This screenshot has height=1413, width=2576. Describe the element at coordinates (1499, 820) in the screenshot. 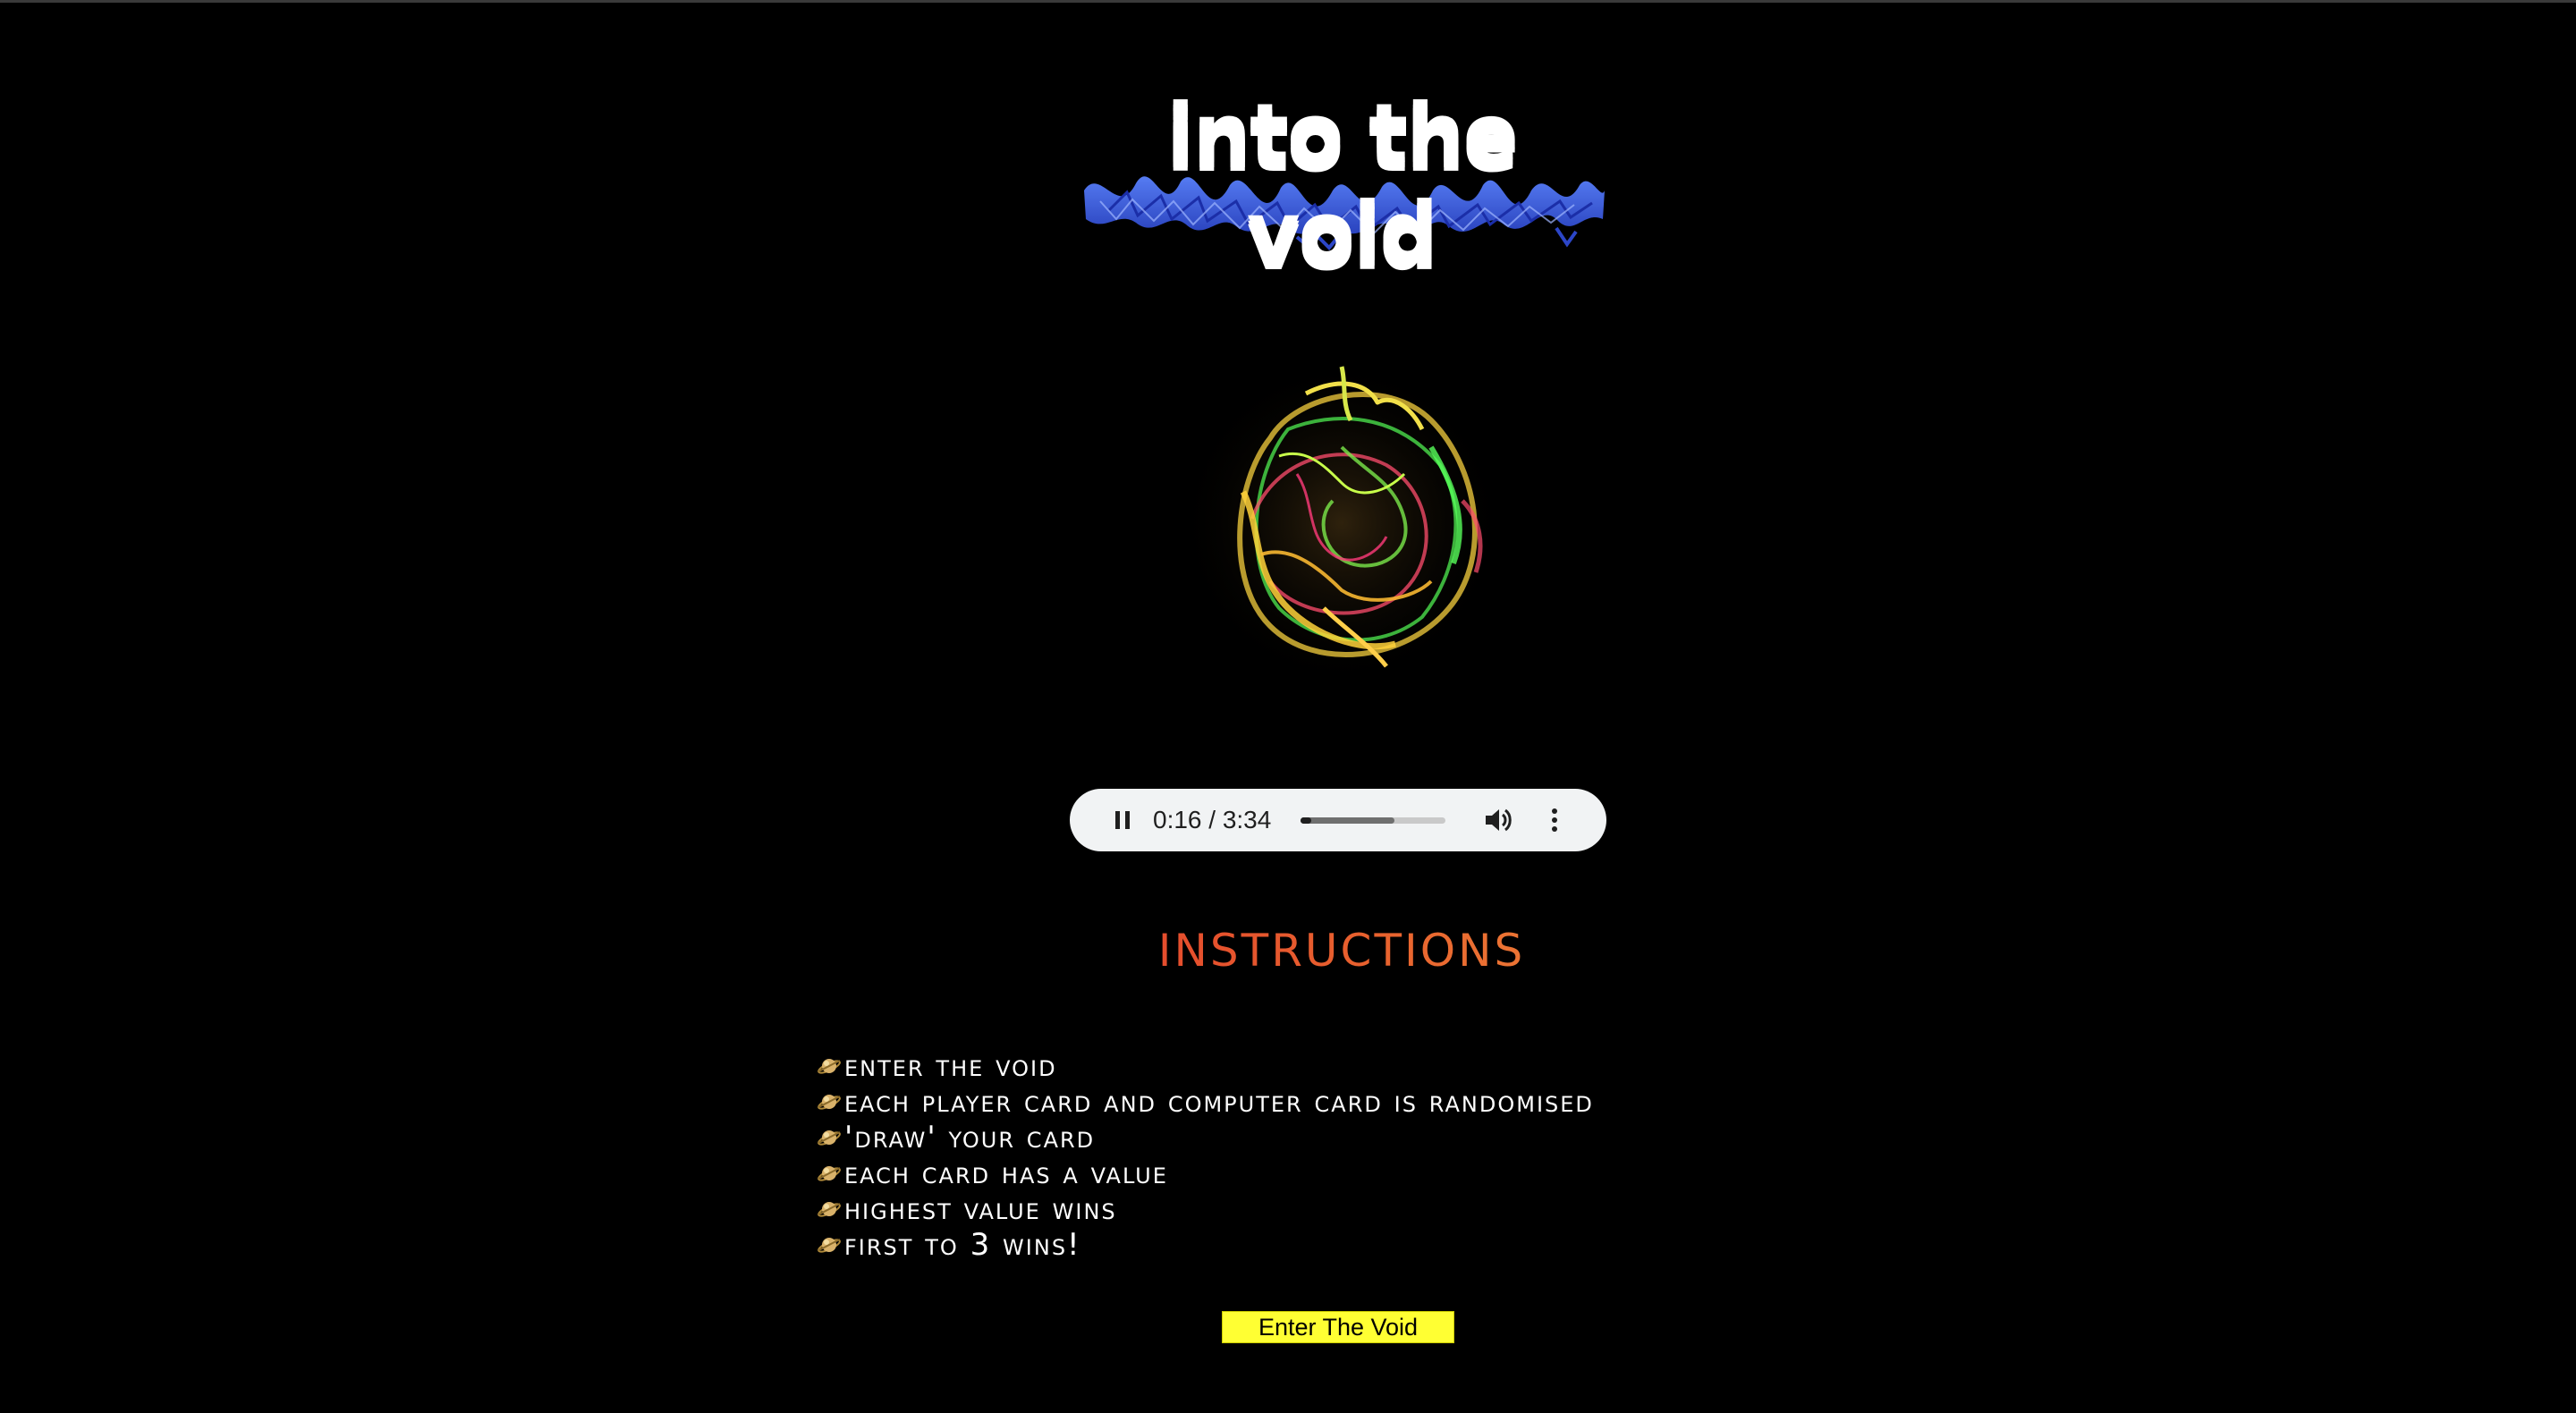

I see `volume-icon` at that location.